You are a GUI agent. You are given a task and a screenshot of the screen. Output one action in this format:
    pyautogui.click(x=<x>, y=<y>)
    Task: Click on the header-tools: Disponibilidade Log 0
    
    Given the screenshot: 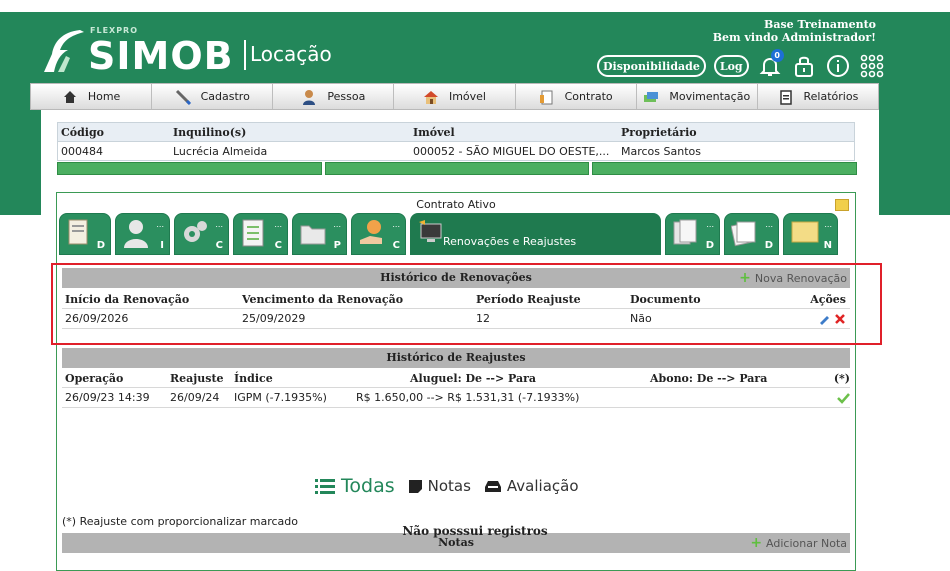 What is the action you would take?
    pyautogui.click(x=741, y=64)
    